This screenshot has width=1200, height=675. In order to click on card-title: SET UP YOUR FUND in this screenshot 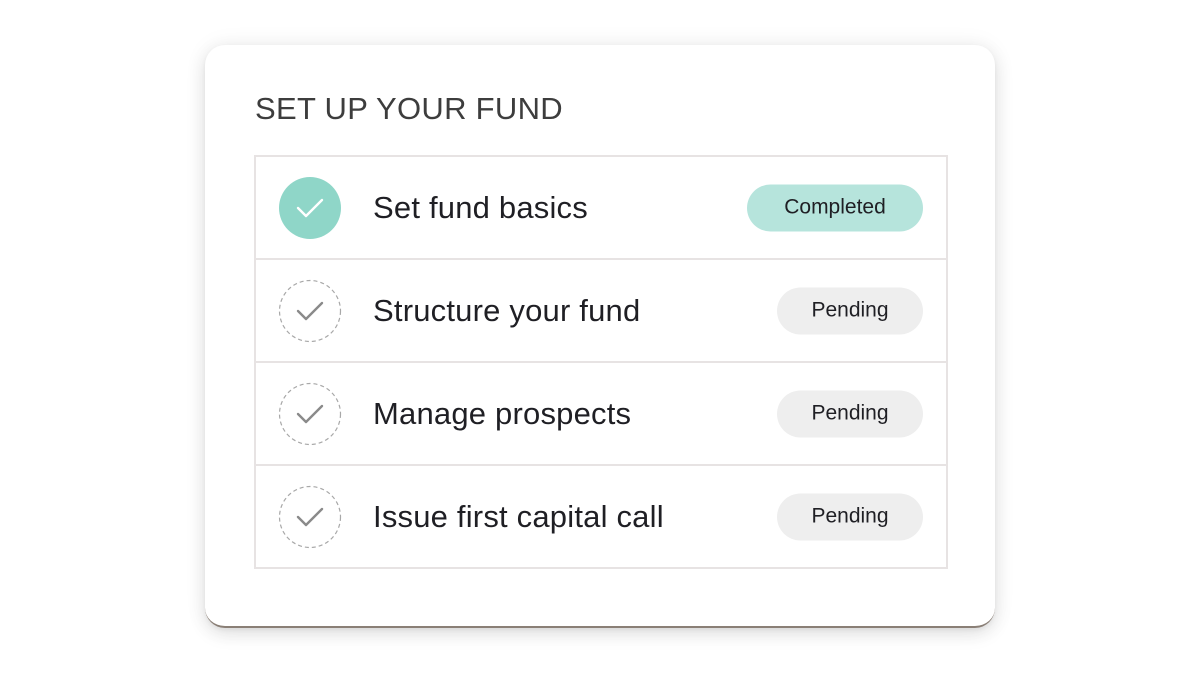, I will do `click(409, 108)`.